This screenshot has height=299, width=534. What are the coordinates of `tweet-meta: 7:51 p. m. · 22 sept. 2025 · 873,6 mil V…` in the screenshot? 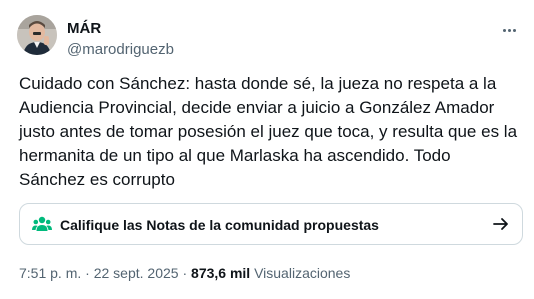 It's located at (184, 273).